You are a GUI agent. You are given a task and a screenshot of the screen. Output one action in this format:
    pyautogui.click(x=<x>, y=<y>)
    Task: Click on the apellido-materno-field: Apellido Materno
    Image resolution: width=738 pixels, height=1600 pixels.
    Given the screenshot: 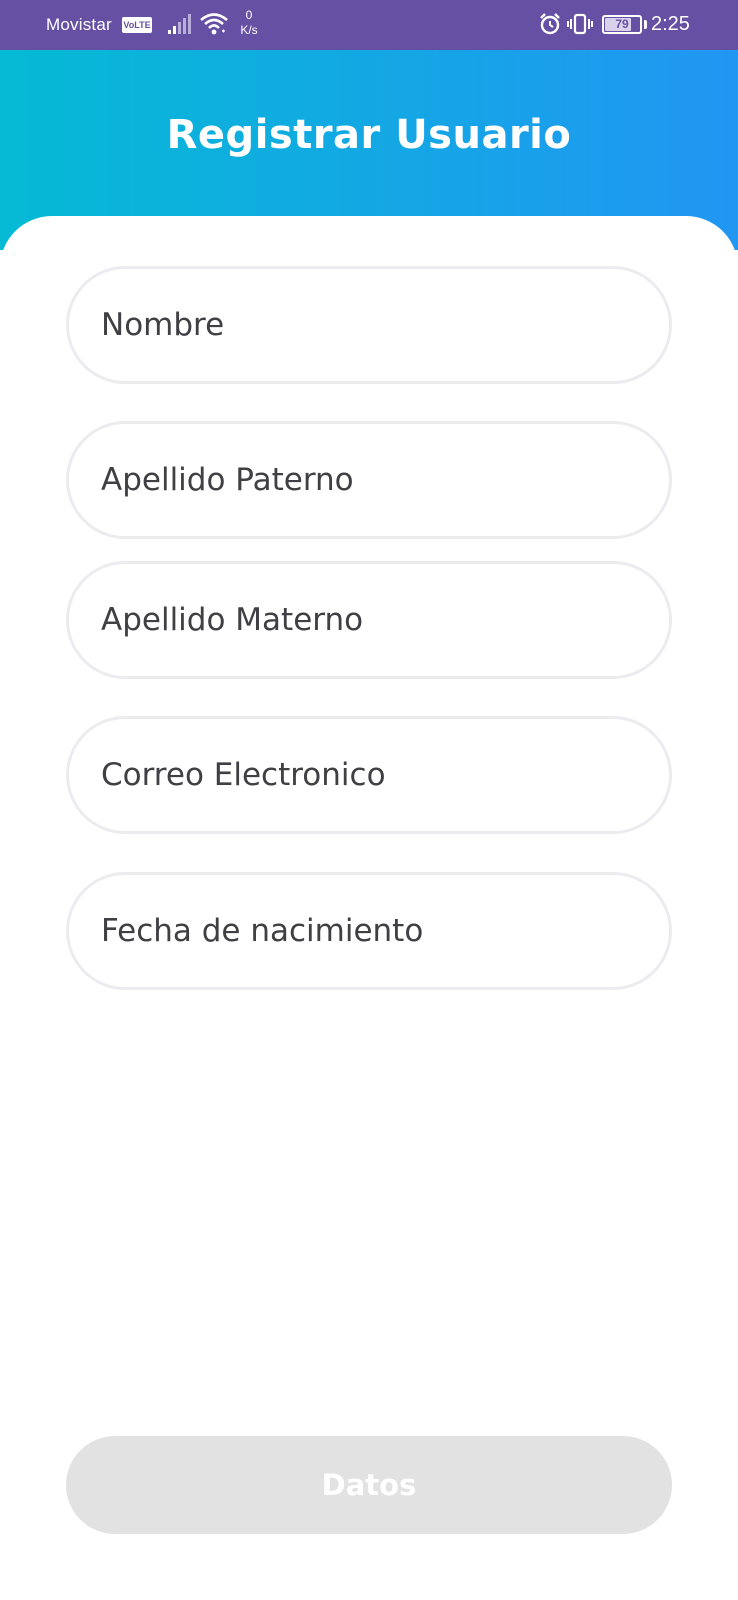 What is the action you would take?
    pyautogui.click(x=369, y=620)
    